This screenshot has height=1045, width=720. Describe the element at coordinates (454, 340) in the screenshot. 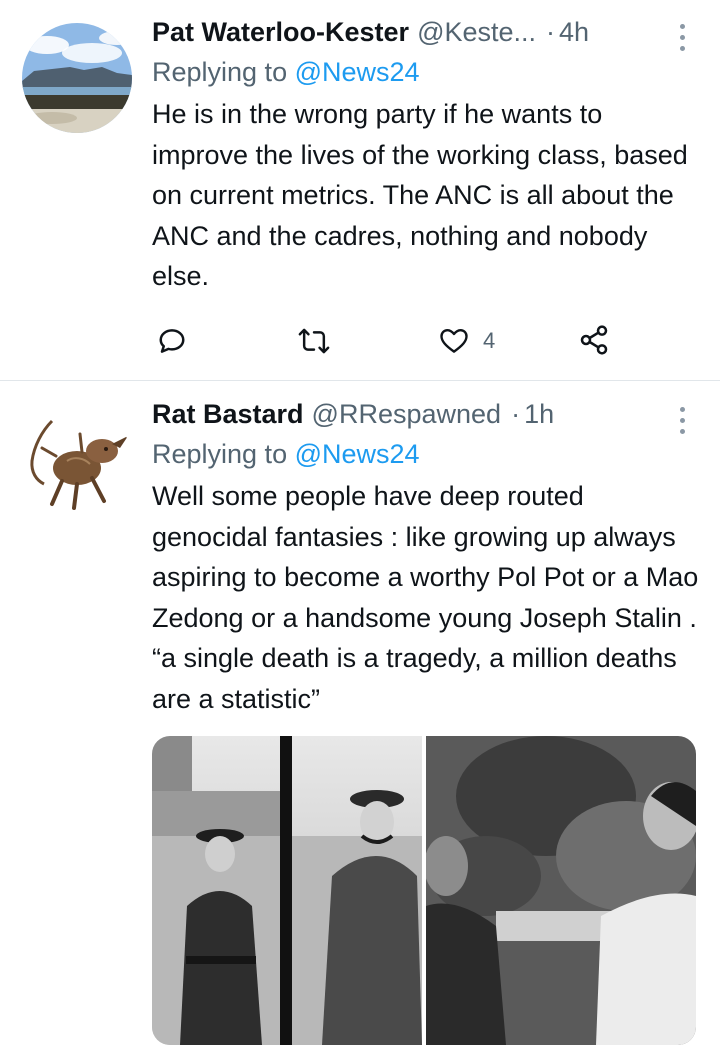

I see `heart-icon` at that location.